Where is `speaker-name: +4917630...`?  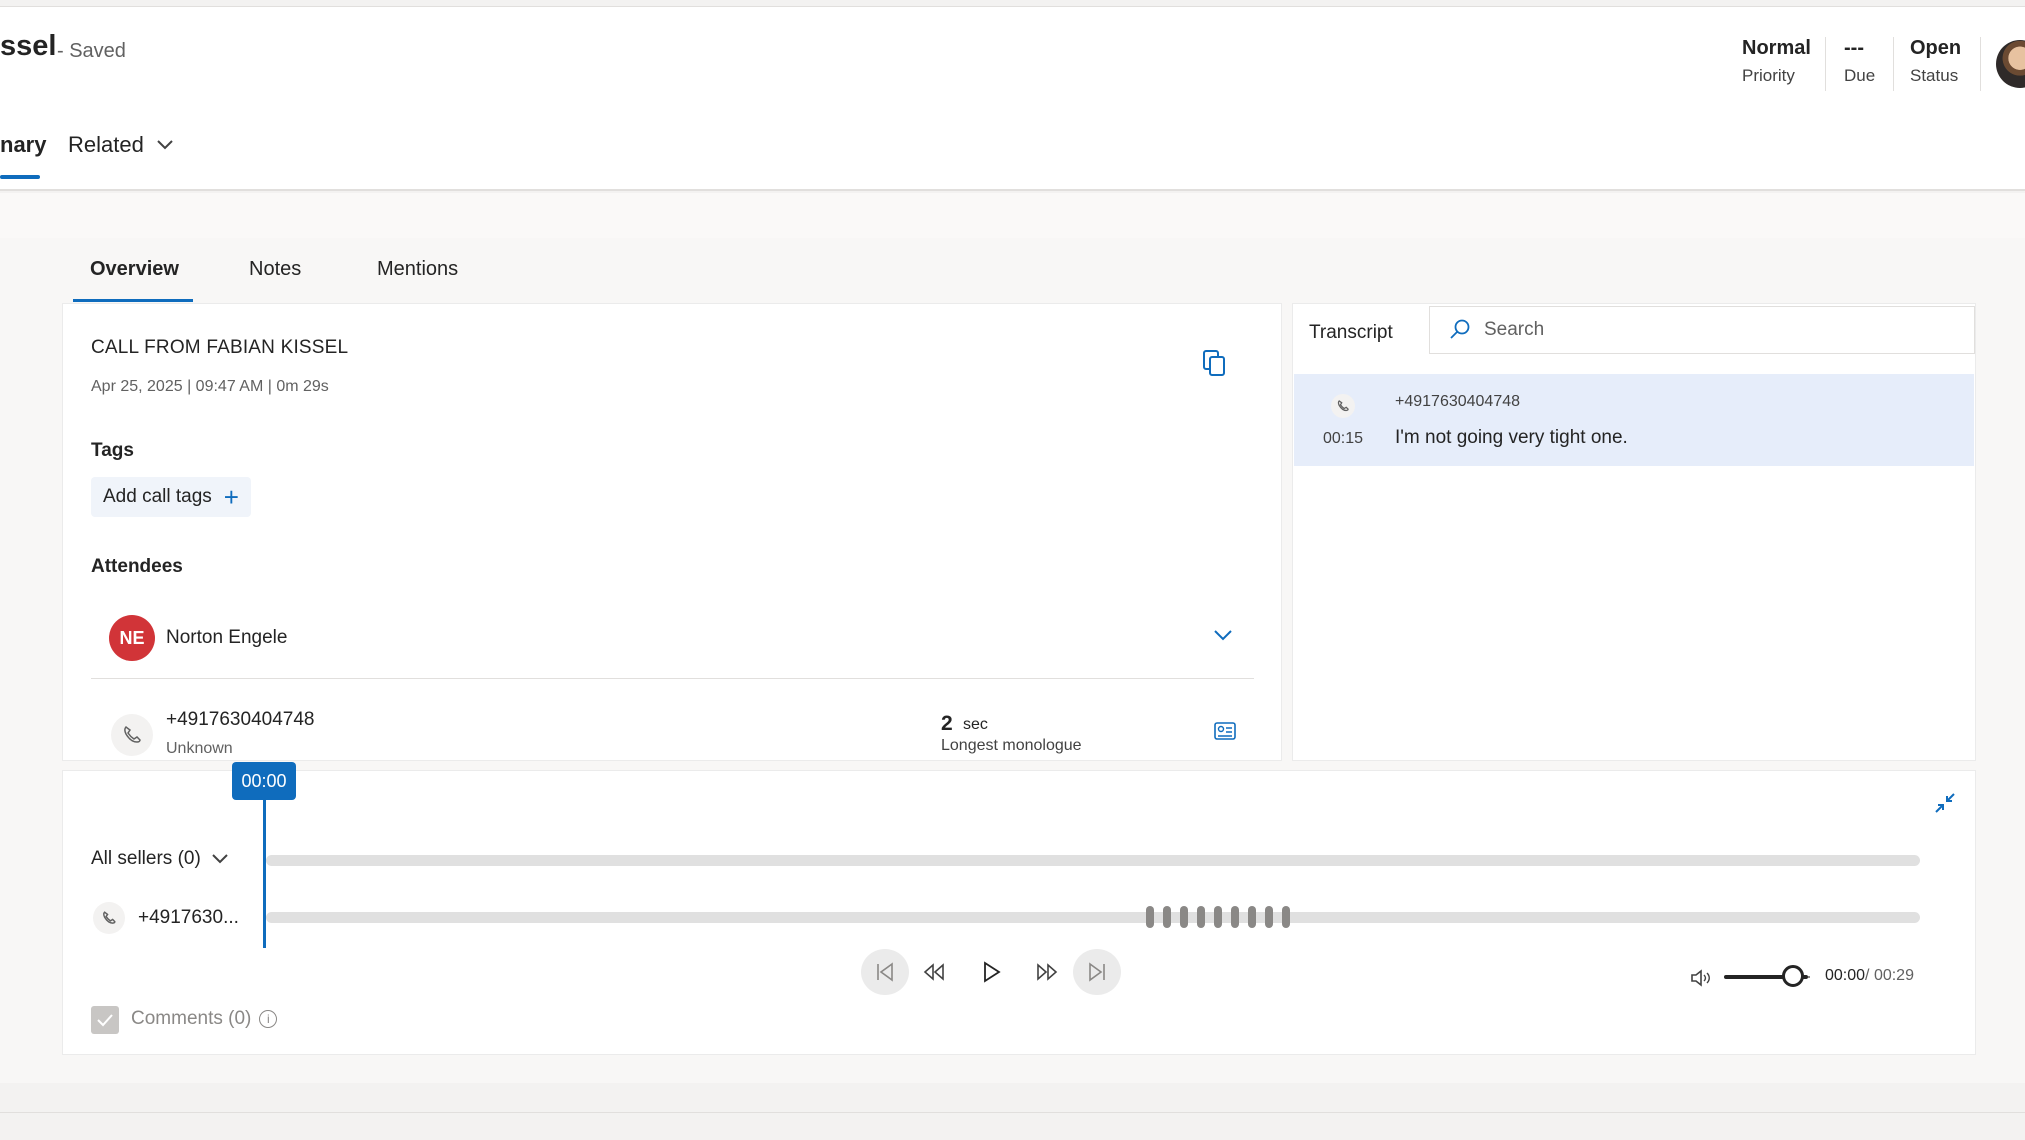 speaker-name: +4917630... is located at coordinates (188, 917).